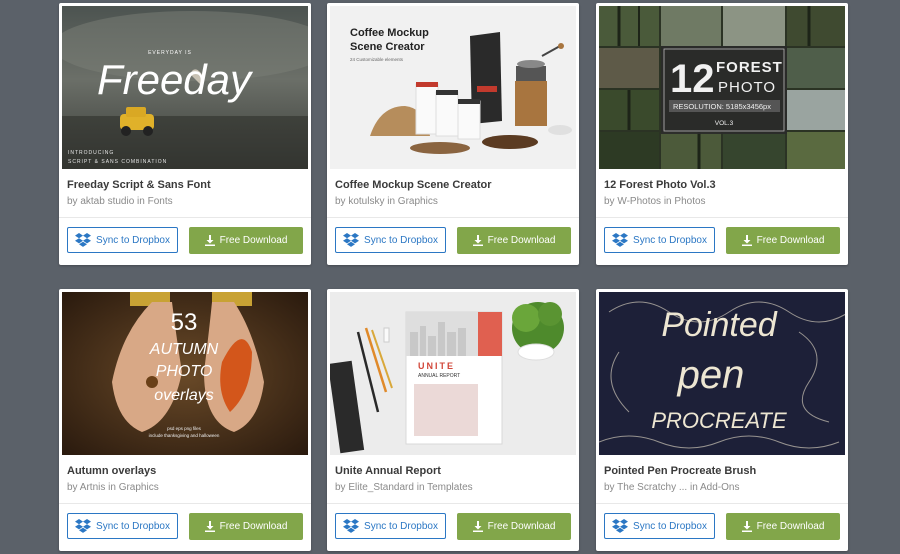 Image resolution: width=900 pixels, height=554 pixels. I want to click on thumb-word-2: PHOTO, so click(747, 87).